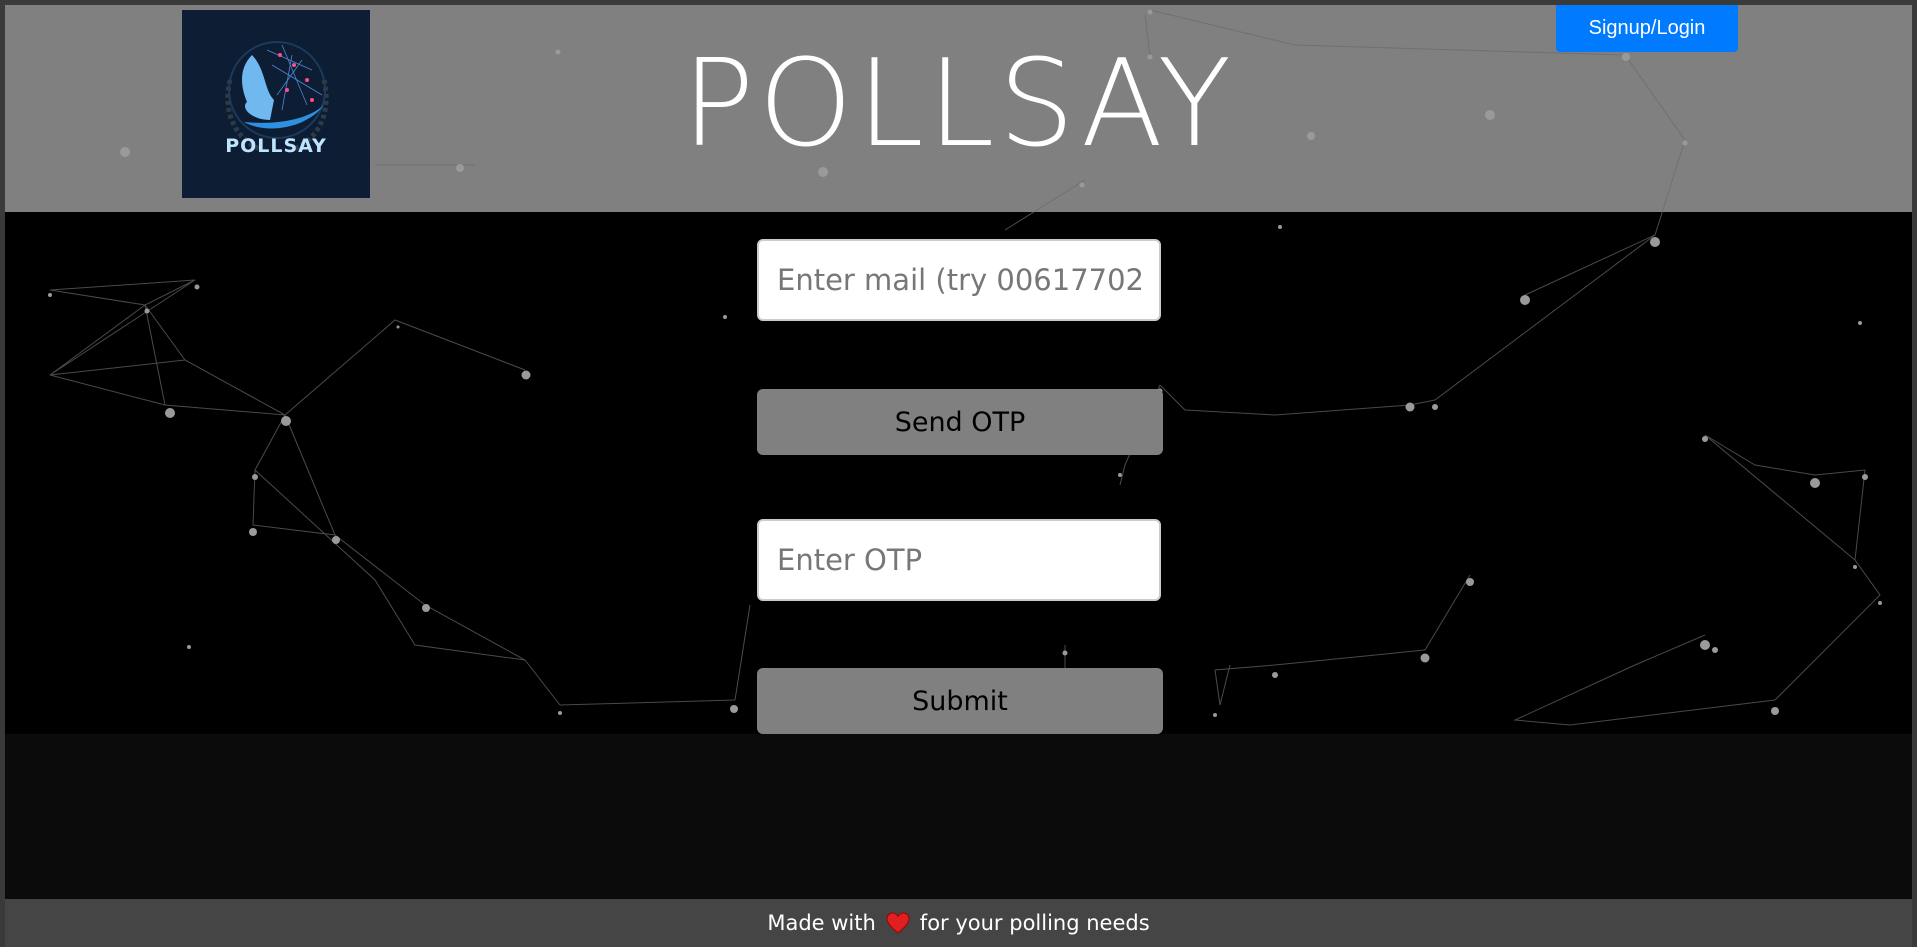 Image resolution: width=1917 pixels, height=947 pixels. What do you see at coordinates (898, 923) in the screenshot?
I see `heart-icon` at bounding box center [898, 923].